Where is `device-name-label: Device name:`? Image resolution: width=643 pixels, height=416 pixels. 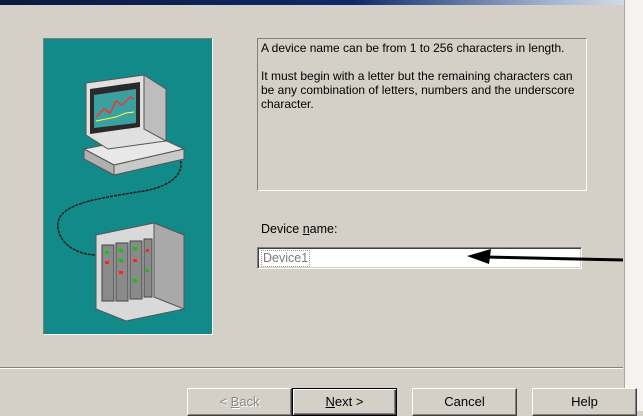 device-name-label: Device name: is located at coordinates (299, 229).